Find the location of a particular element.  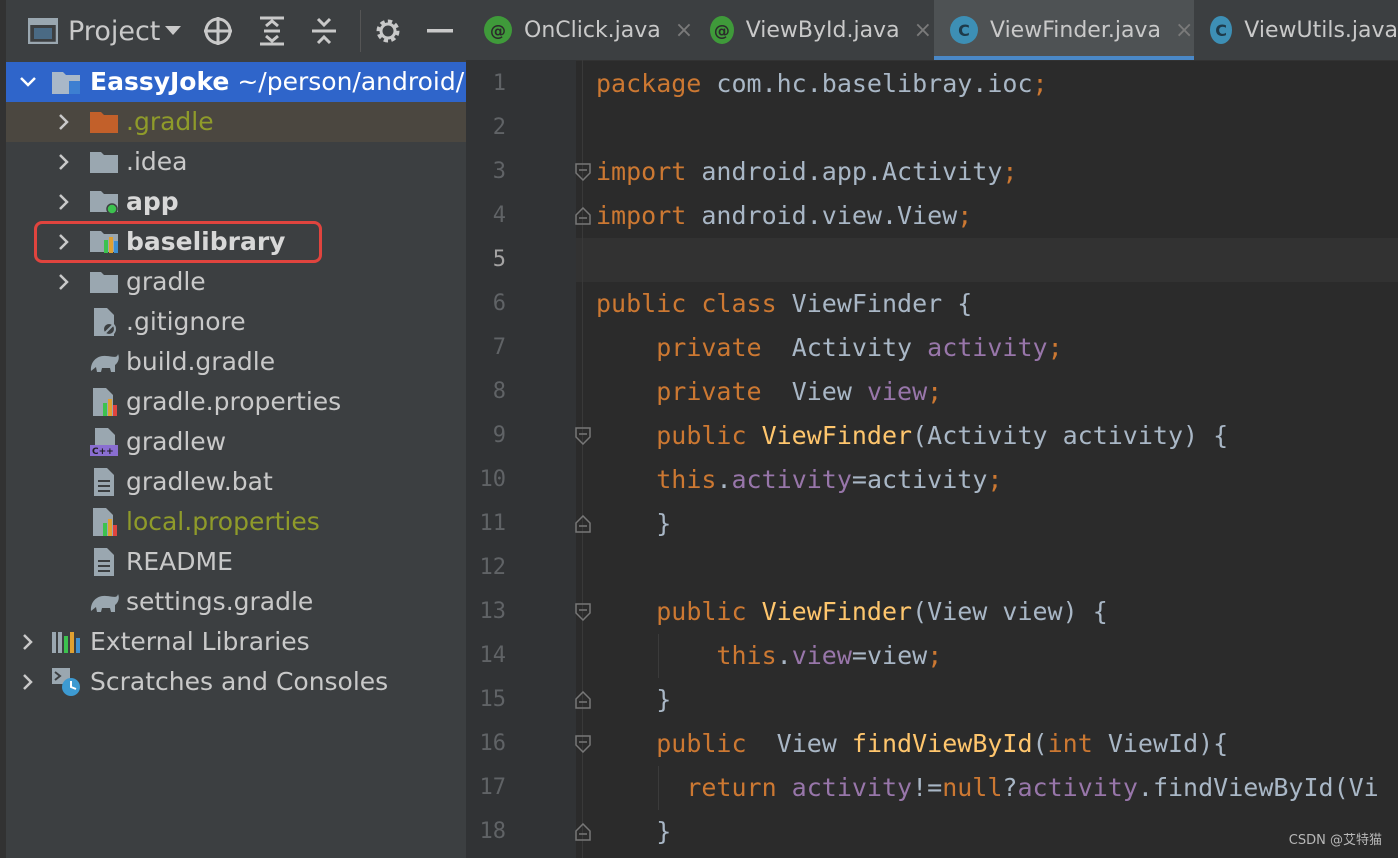

code-line: this.view=view; is located at coordinates (769, 656).